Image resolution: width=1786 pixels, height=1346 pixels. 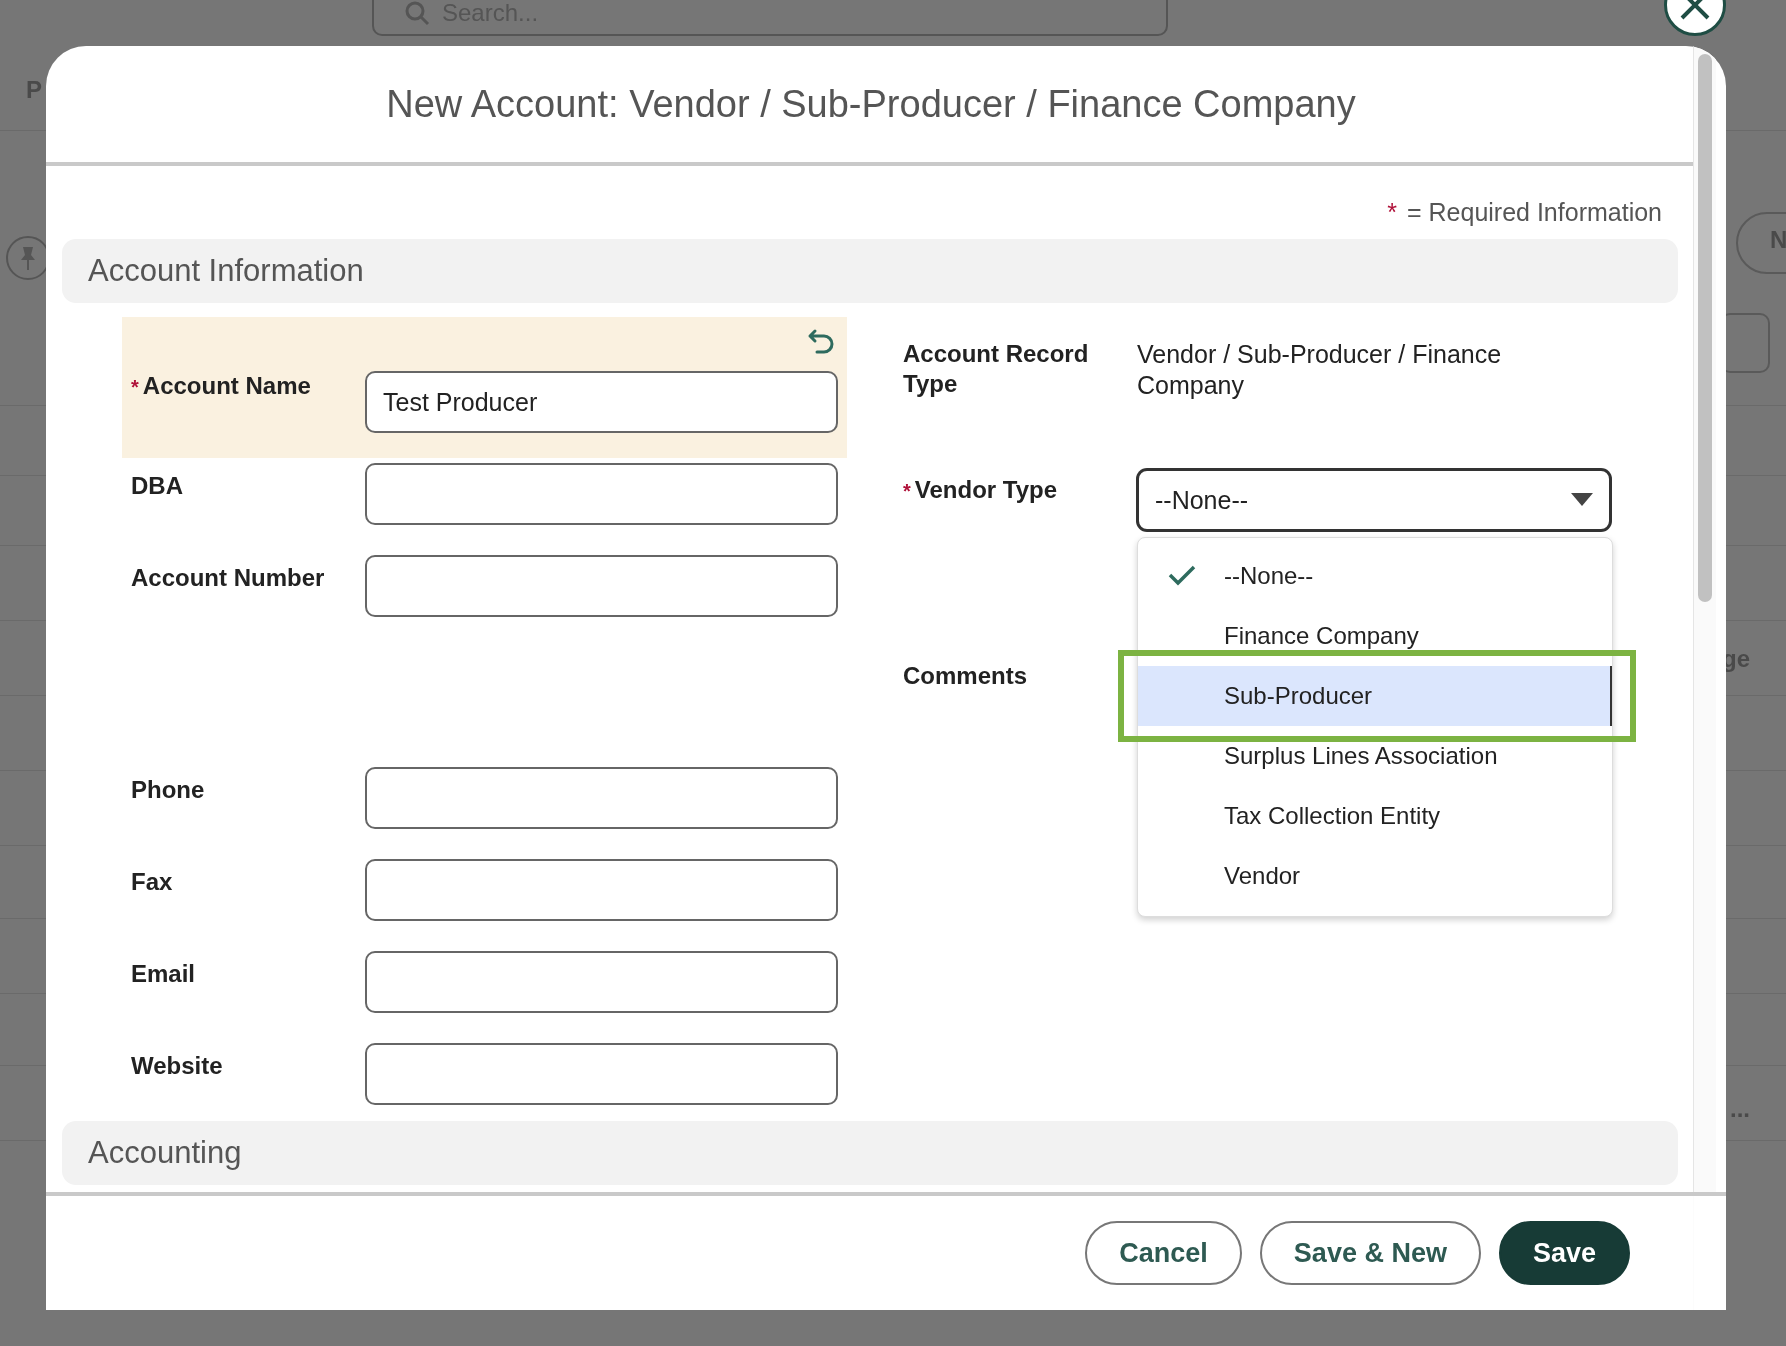 What do you see at coordinates (164, 974) in the screenshot?
I see `field-label: Email` at bounding box center [164, 974].